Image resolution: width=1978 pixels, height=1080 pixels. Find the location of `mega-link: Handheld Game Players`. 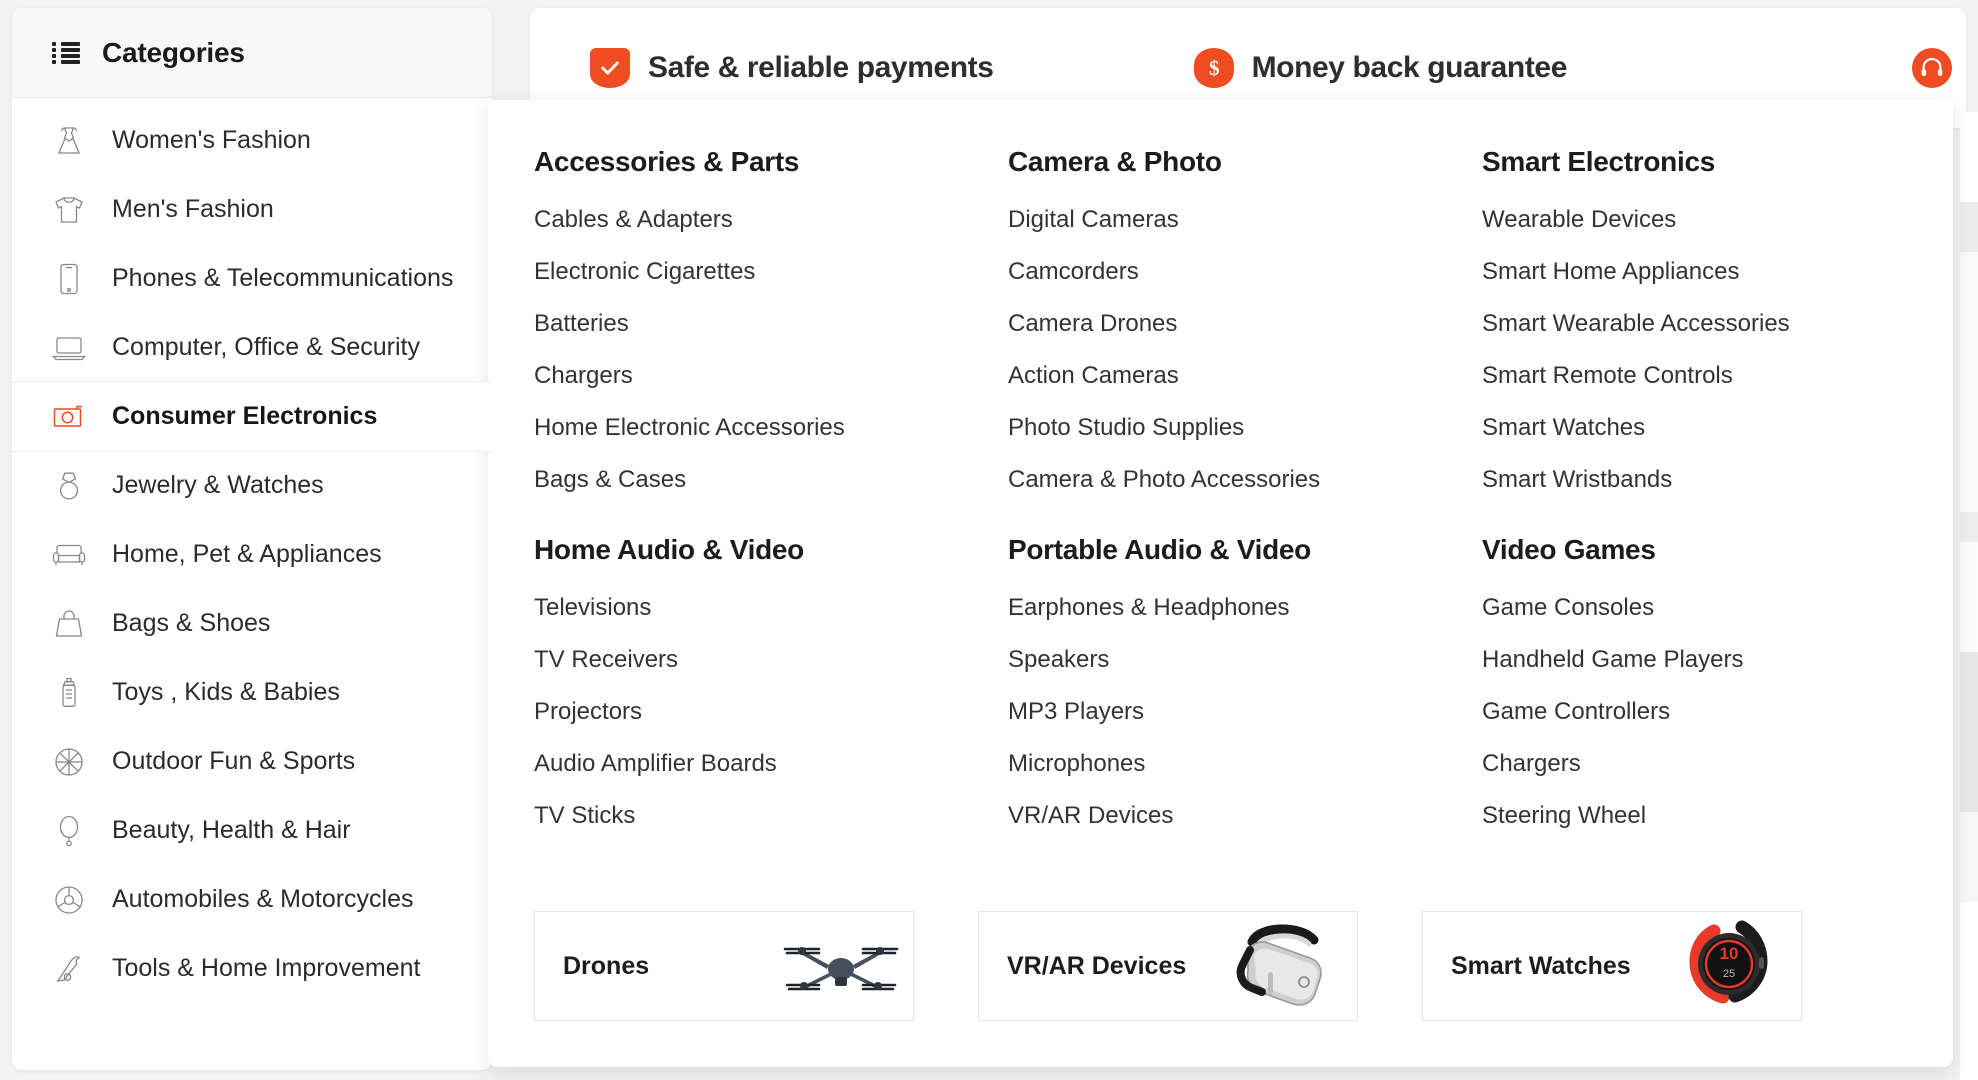

mega-link: Handheld Game Players is located at coordinates (1707, 660).